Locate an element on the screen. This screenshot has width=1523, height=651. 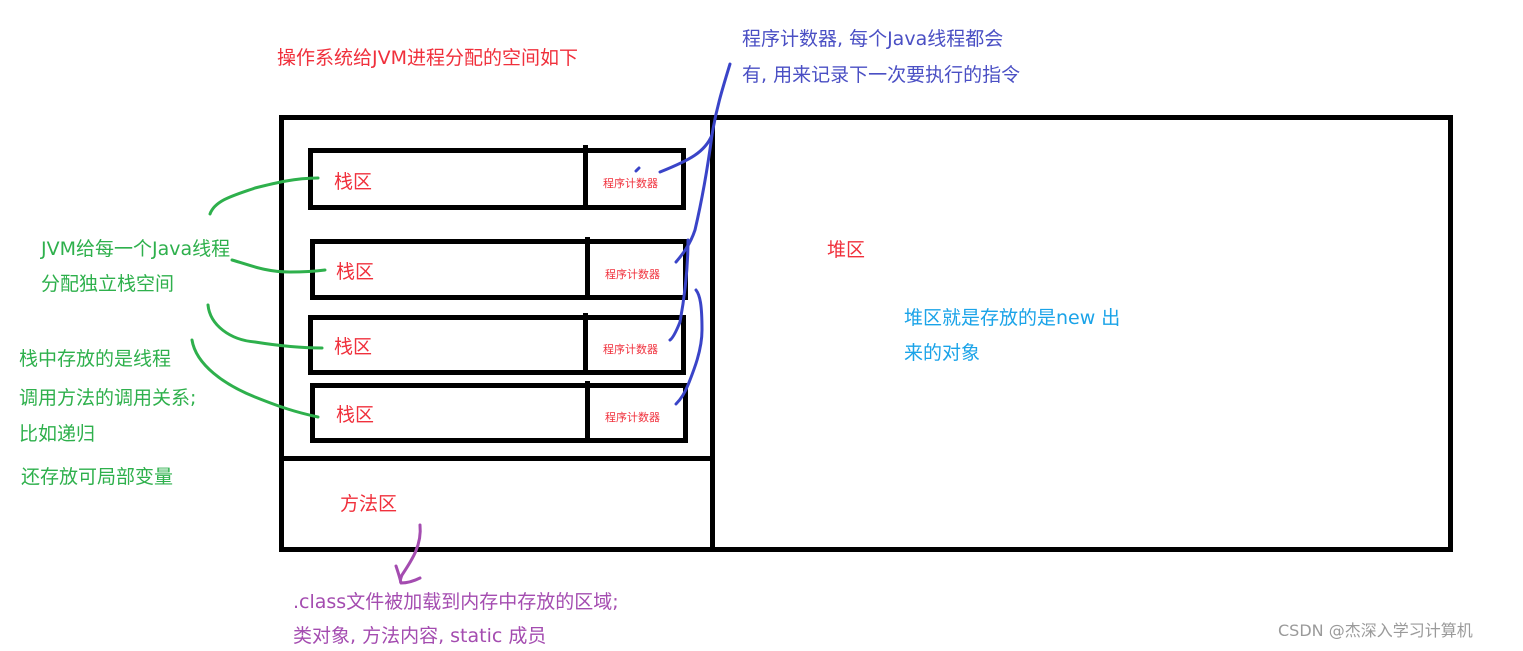
diagram-title: 操作系统给JVM进程分配的空间如下 is located at coordinates (427, 58).